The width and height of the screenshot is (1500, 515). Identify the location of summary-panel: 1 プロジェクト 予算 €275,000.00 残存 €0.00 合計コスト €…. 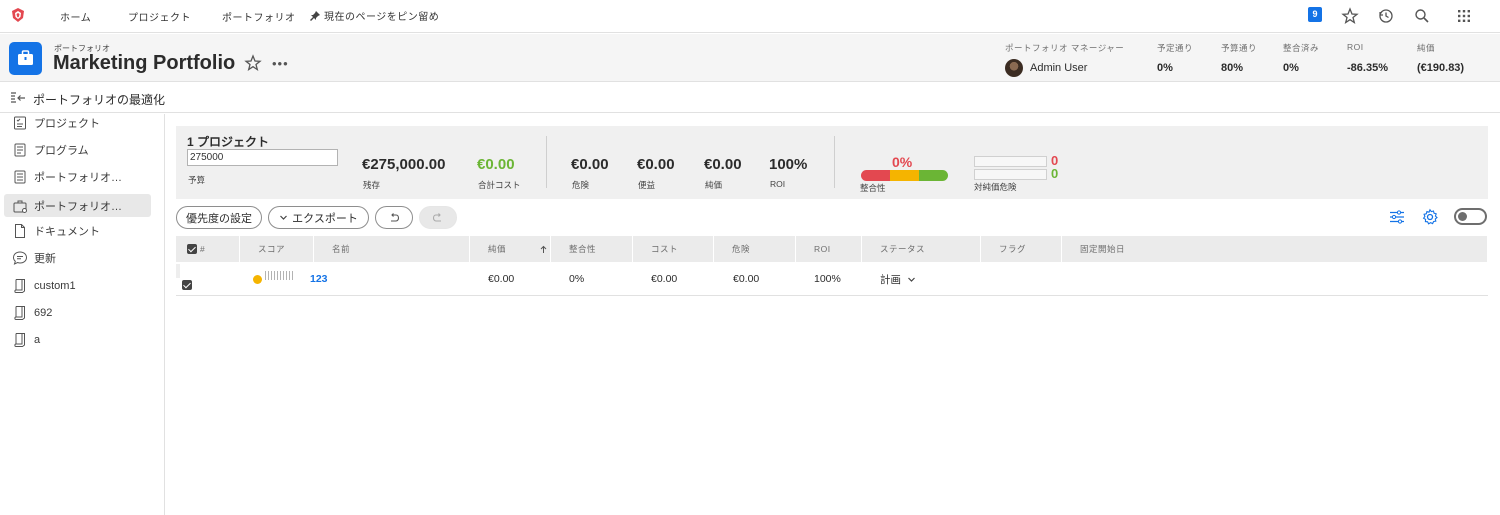
(832, 162).